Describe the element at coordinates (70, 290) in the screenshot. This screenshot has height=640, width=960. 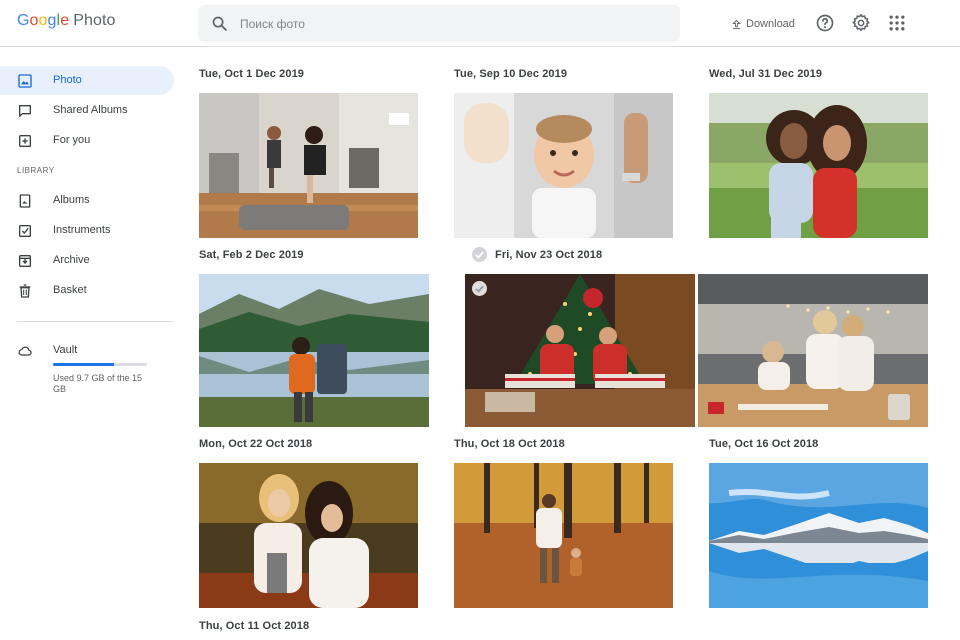
I see `sidebar-item-label: Basket` at that location.